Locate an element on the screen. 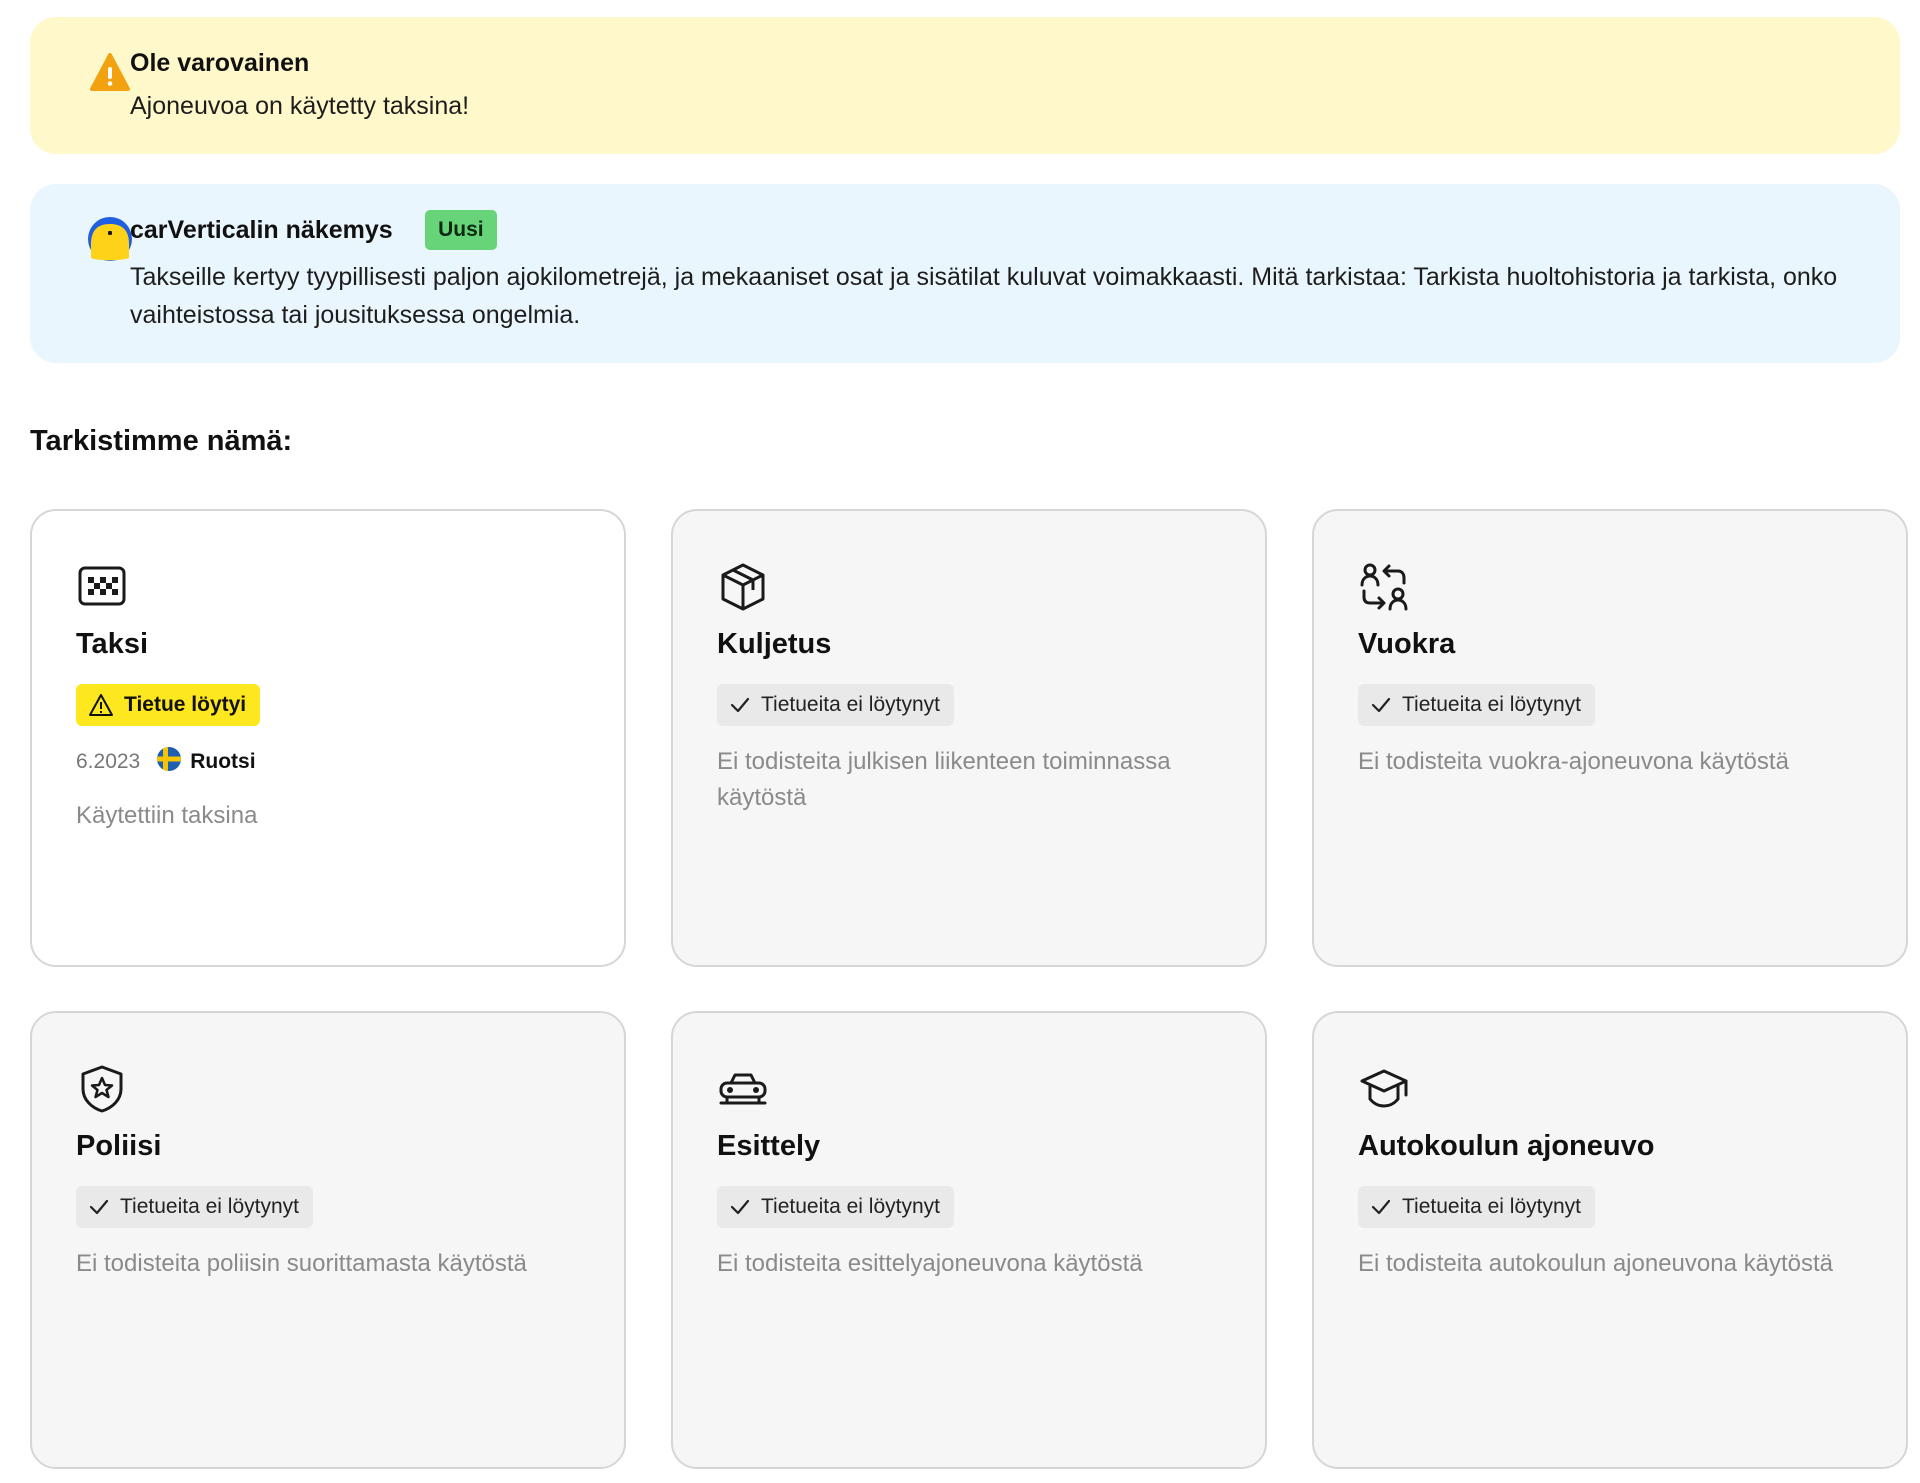  insight-alert-title: carVerticalin näkemys is located at coordinates (261, 230).